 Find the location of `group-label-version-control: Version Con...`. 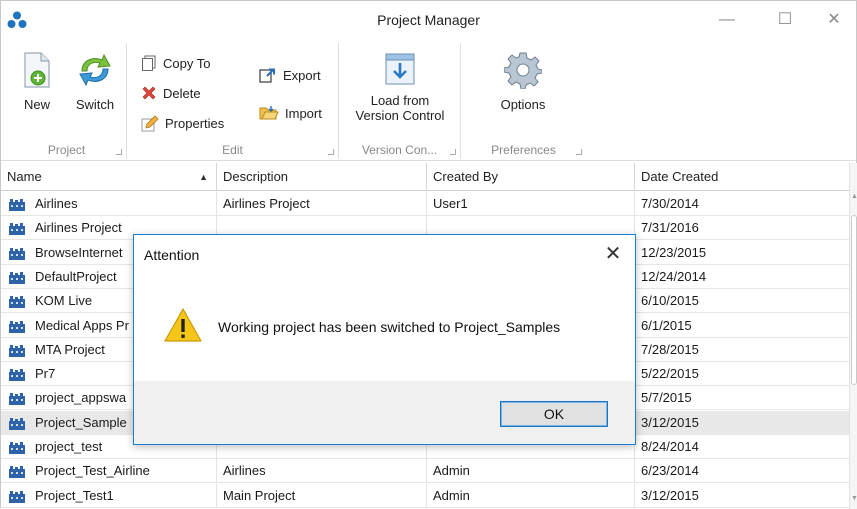

group-label-version-control: Version Con... is located at coordinates (399, 150).